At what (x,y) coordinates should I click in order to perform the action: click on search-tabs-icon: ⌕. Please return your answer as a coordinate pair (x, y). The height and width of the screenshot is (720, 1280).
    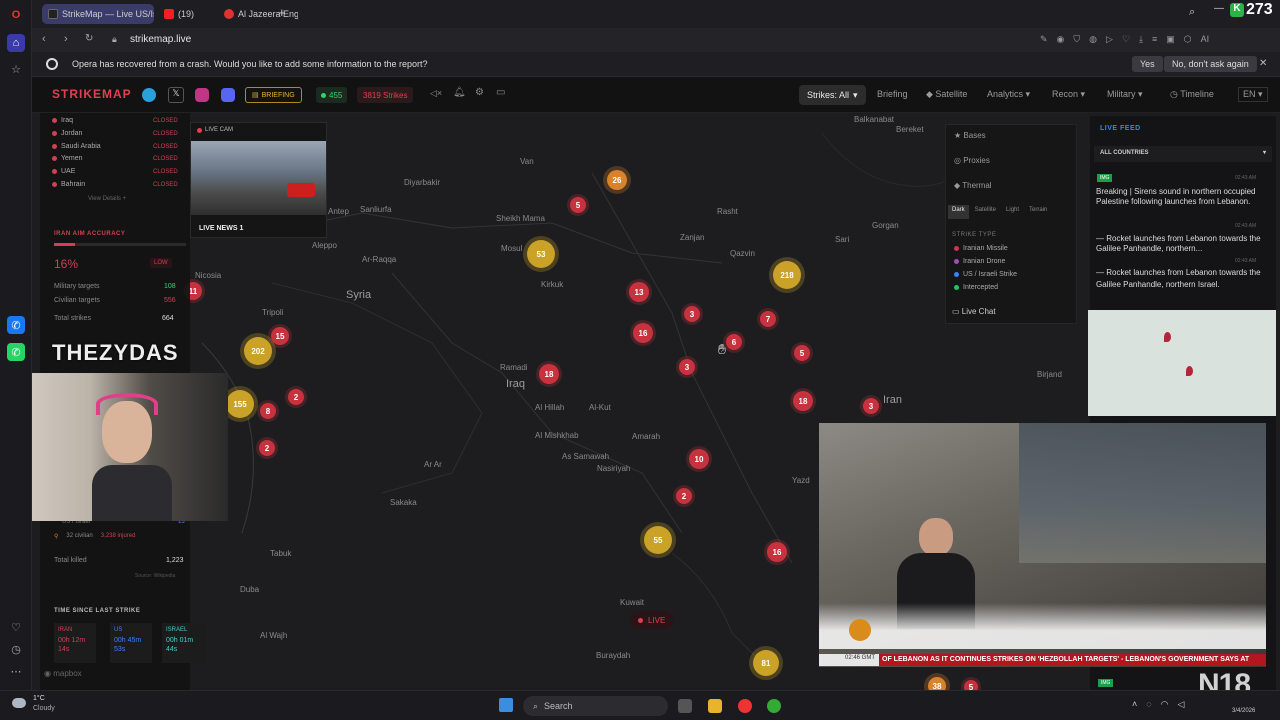
    Looking at the image, I should click on (1192, 12).